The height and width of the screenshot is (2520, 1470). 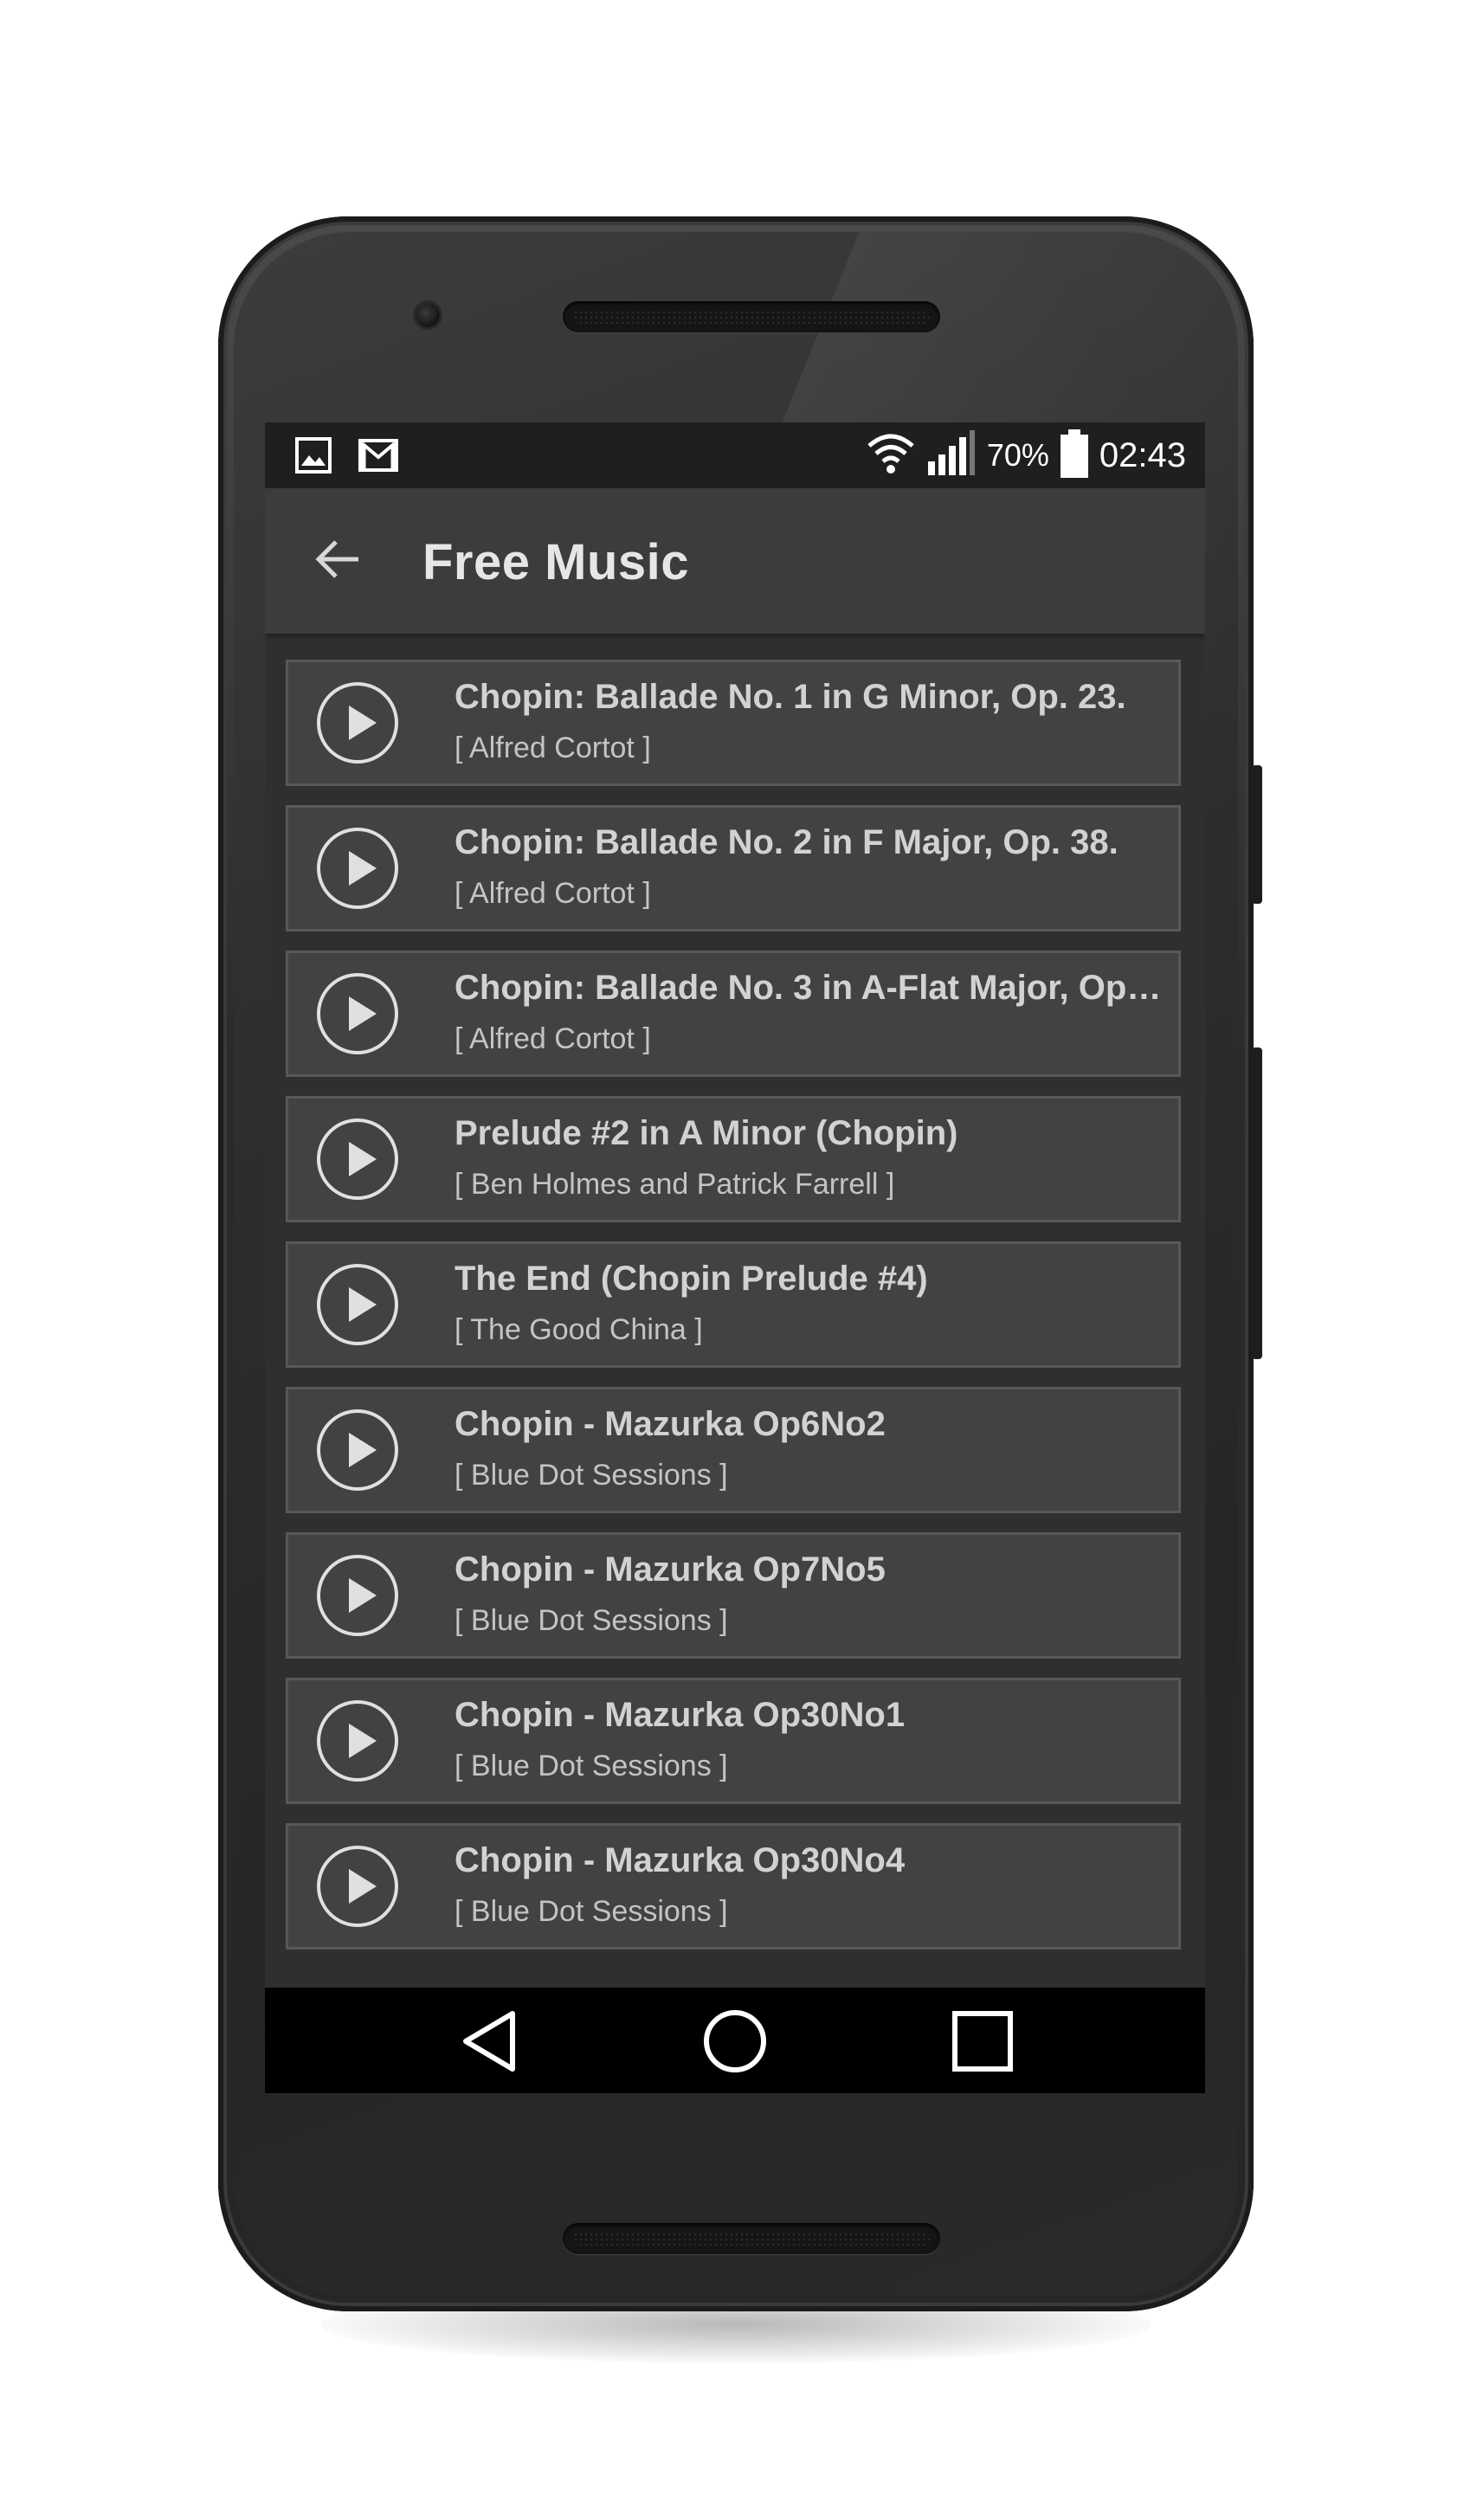 What do you see at coordinates (671, 1424) in the screenshot?
I see `track-title: Chopin - Mazurka Op6No2` at bounding box center [671, 1424].